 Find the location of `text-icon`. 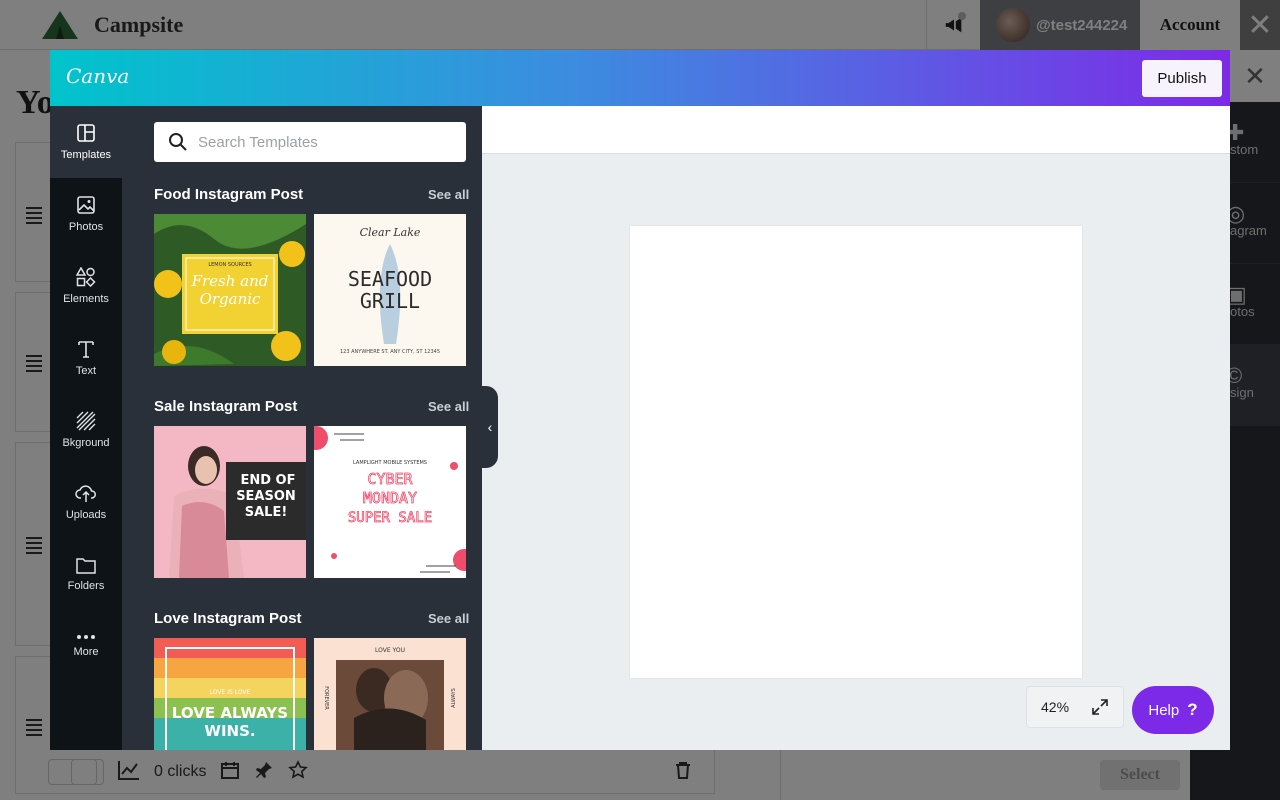

text-icon is located at coordinates (86, 349).